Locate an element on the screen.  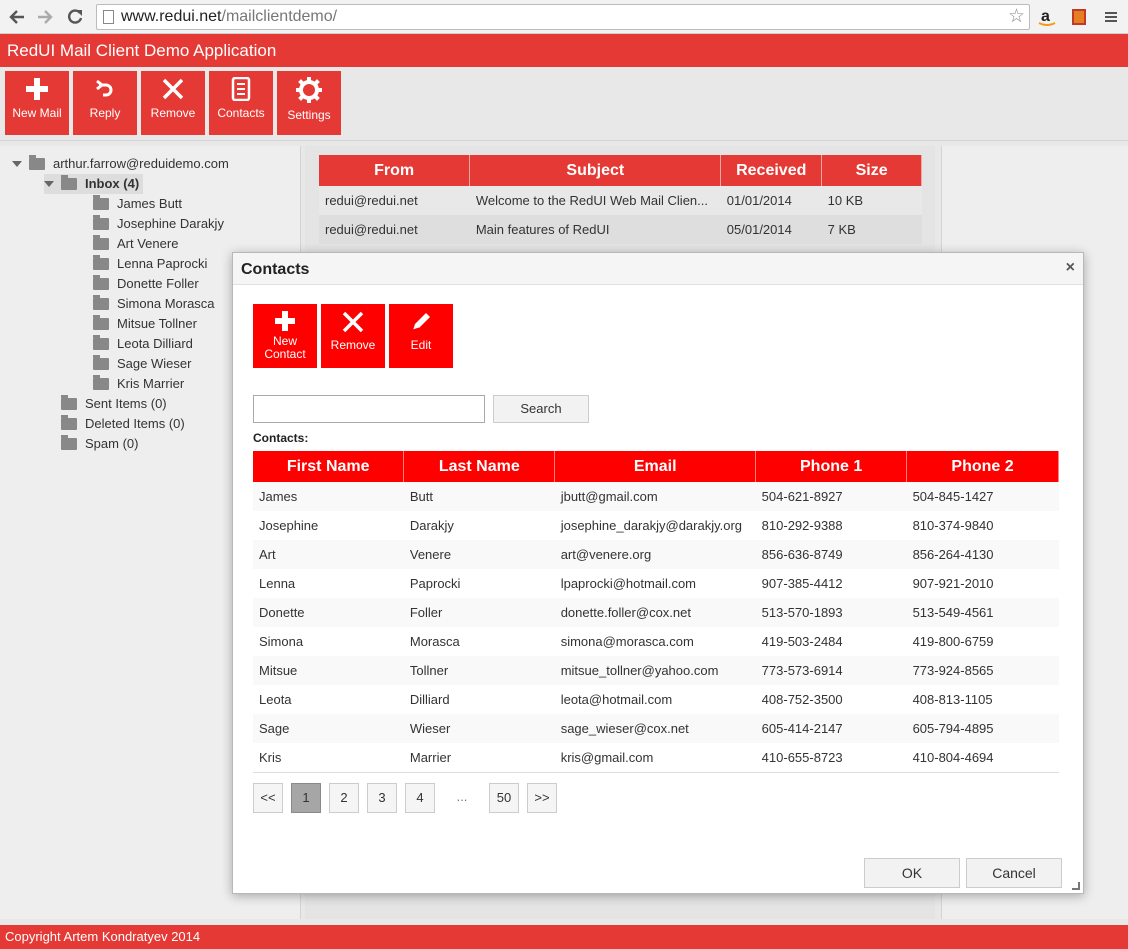
tree-item: Kris Marrier is located at coordinates (138, 384).